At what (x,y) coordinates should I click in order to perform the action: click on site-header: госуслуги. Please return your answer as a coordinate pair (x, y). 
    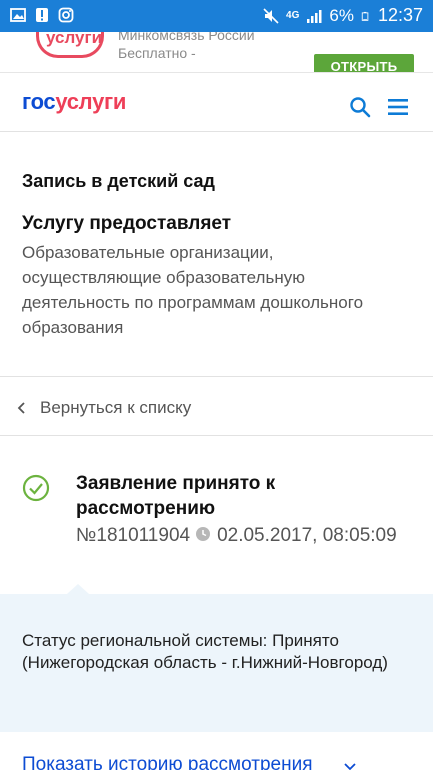
    Looking at the image, I should click on (216, 102).